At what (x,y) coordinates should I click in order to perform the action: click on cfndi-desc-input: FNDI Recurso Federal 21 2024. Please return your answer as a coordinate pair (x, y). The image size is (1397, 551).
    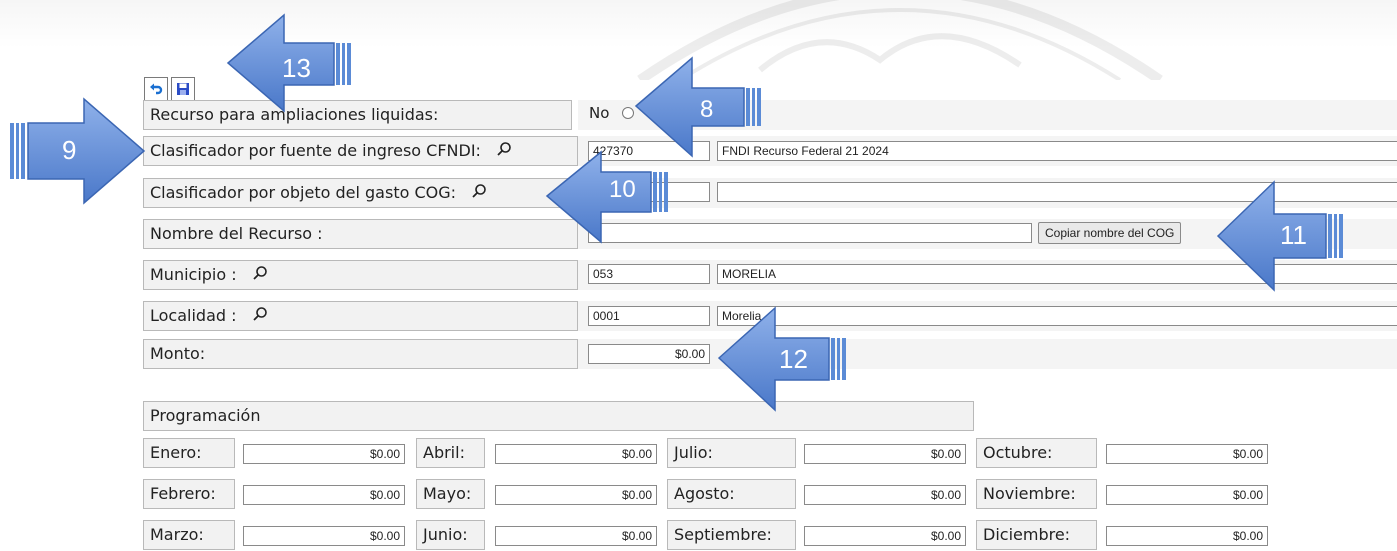
    Looking at the image, I should click on (1057, 151).